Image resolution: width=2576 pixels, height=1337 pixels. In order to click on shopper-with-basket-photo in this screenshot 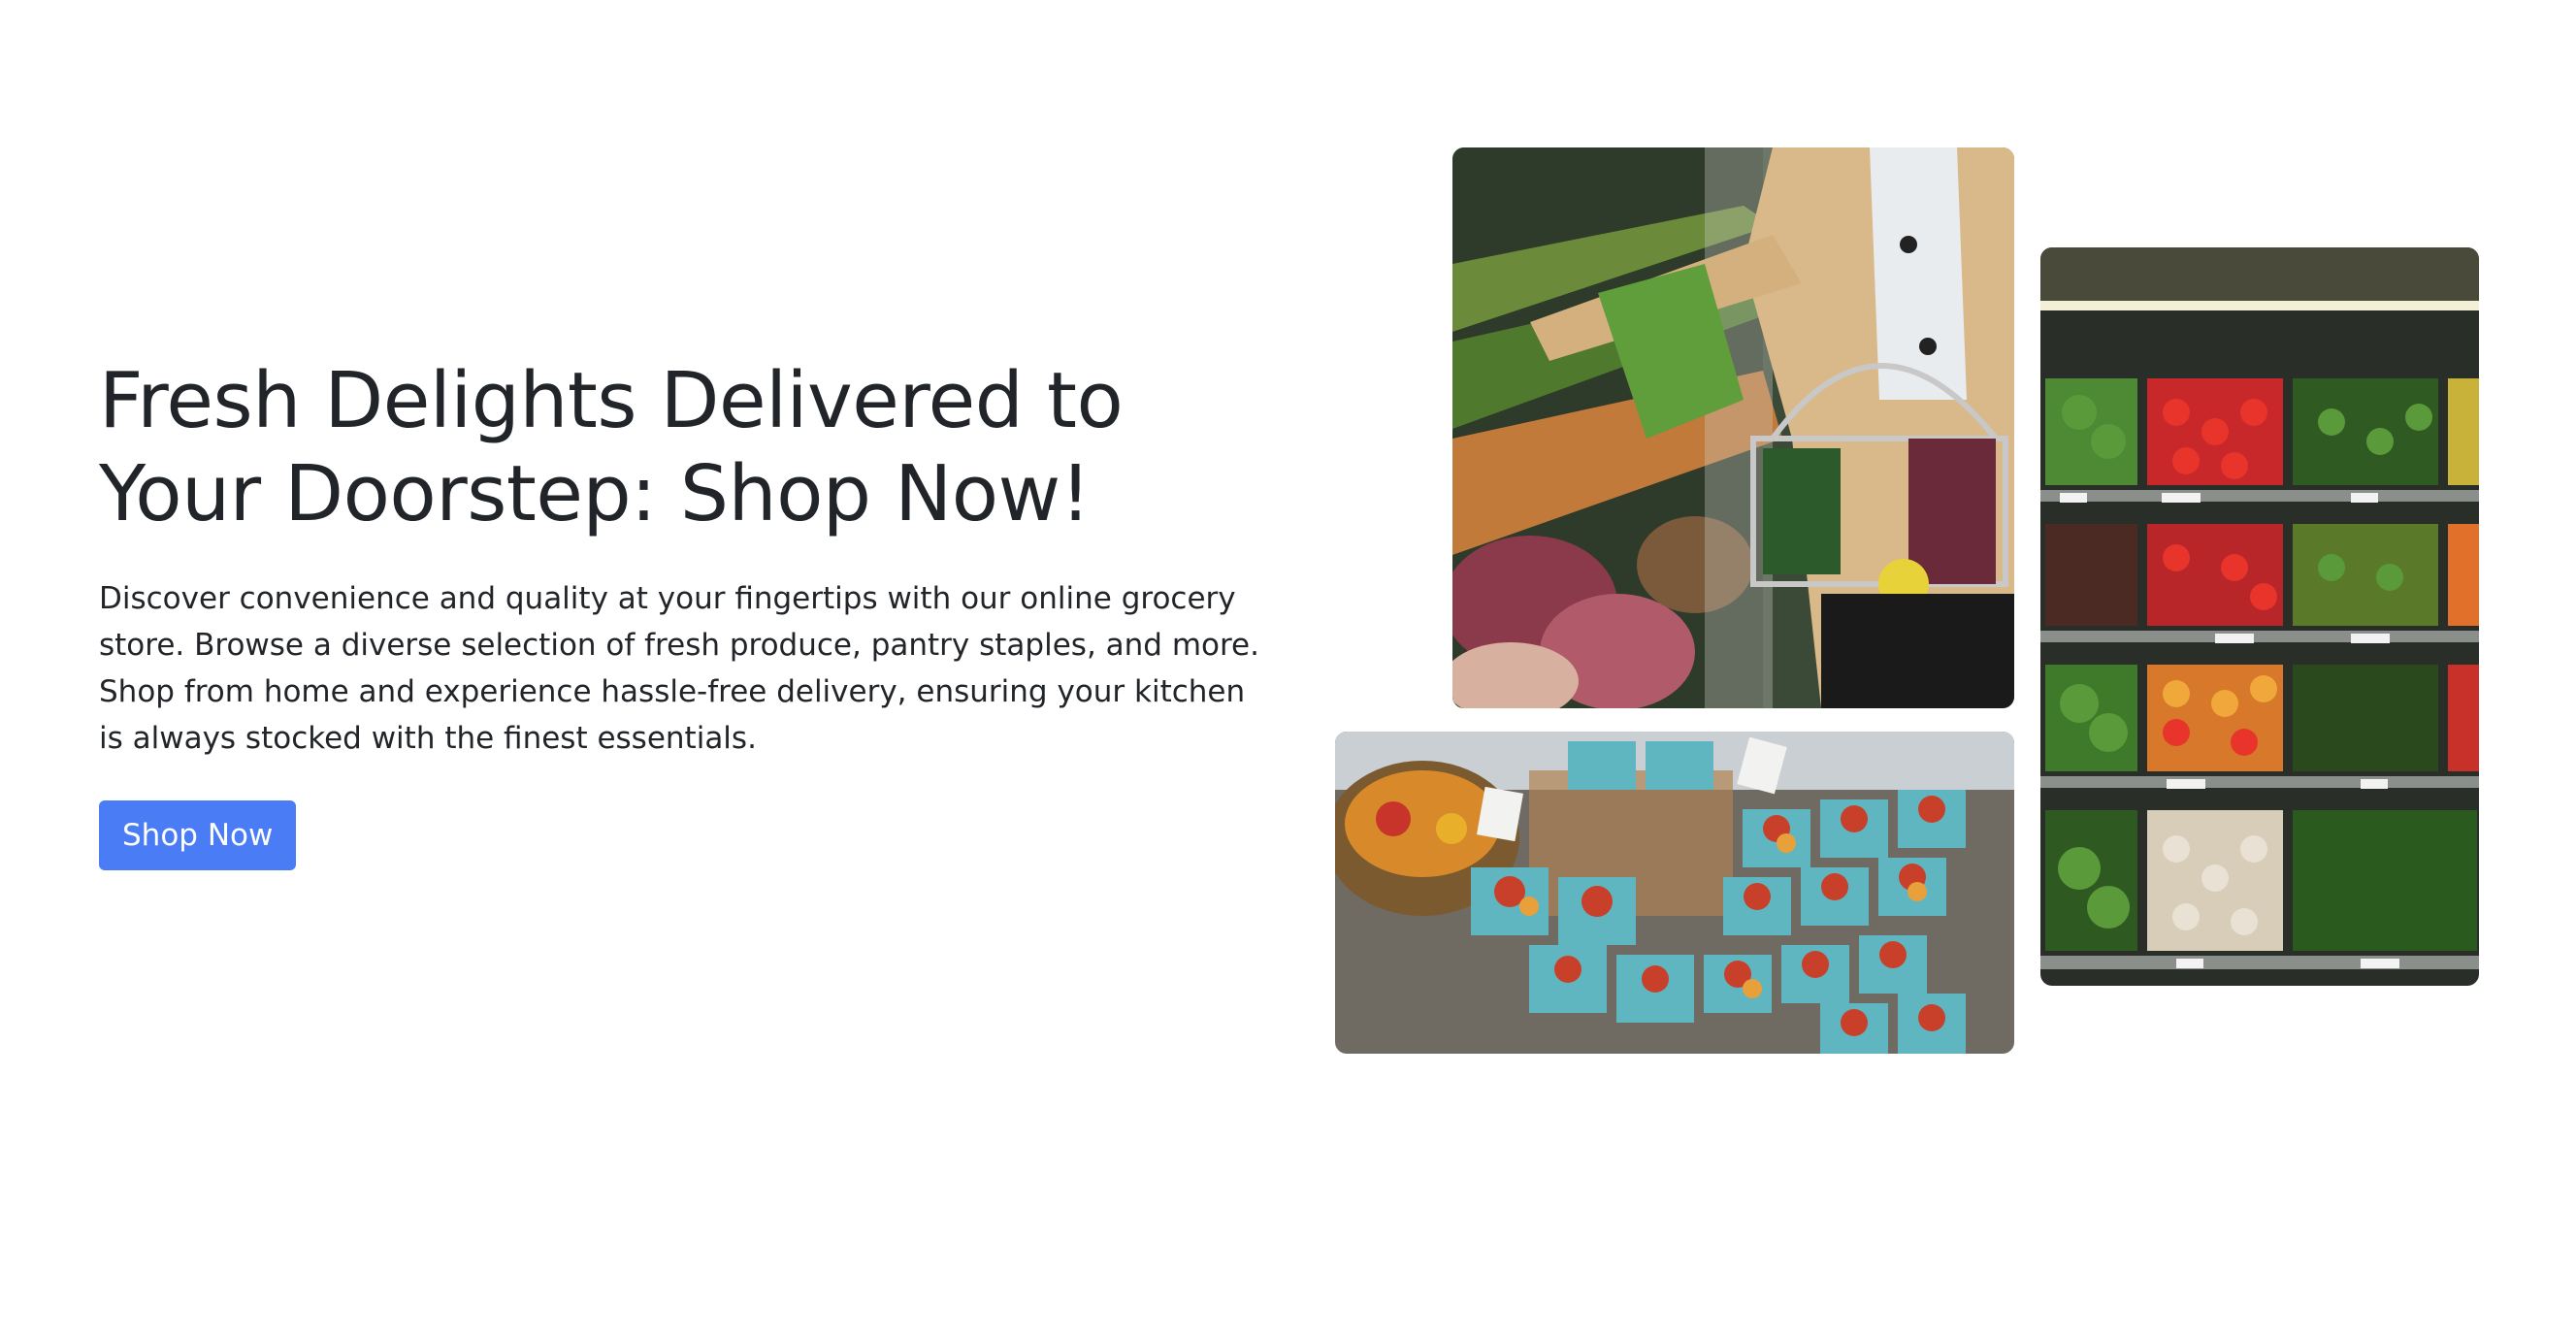, I will do `click(1733, 428)`.